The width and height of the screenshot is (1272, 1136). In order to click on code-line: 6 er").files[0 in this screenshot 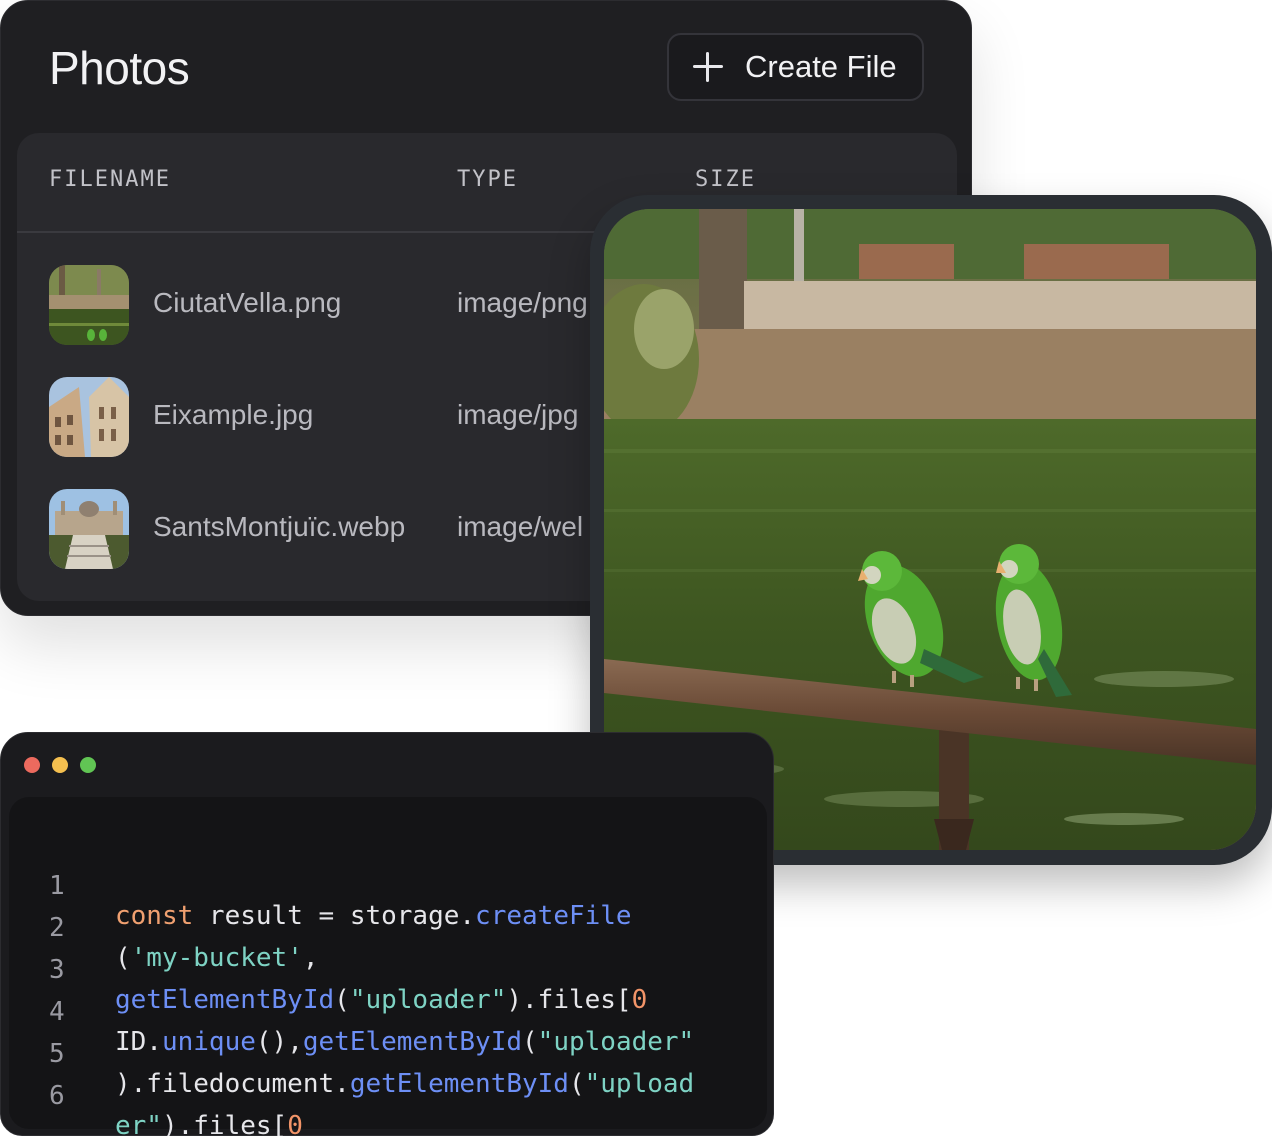, I will do `click(388, 1093)`.